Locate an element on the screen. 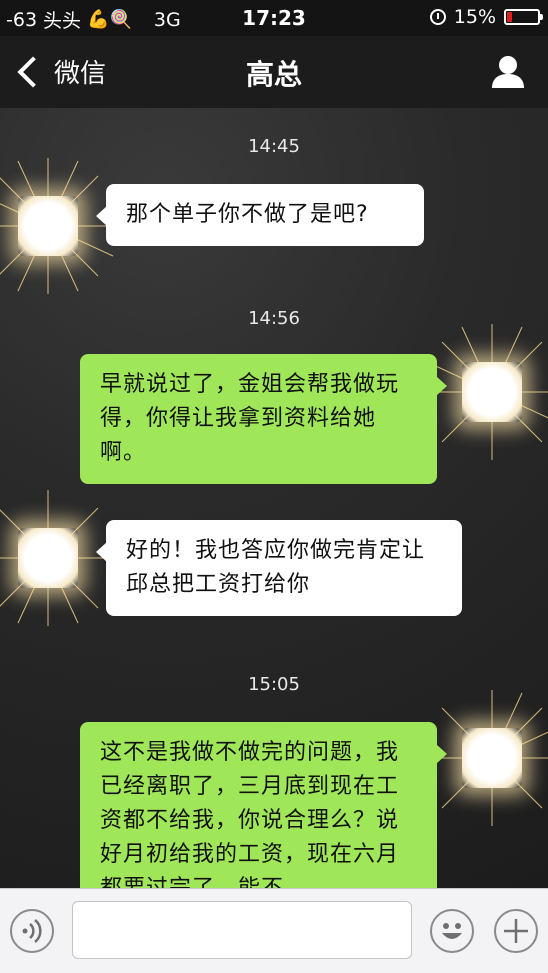 This screenshot has height=973, width=548. alarm-icon is located at coordinates (437, 17).